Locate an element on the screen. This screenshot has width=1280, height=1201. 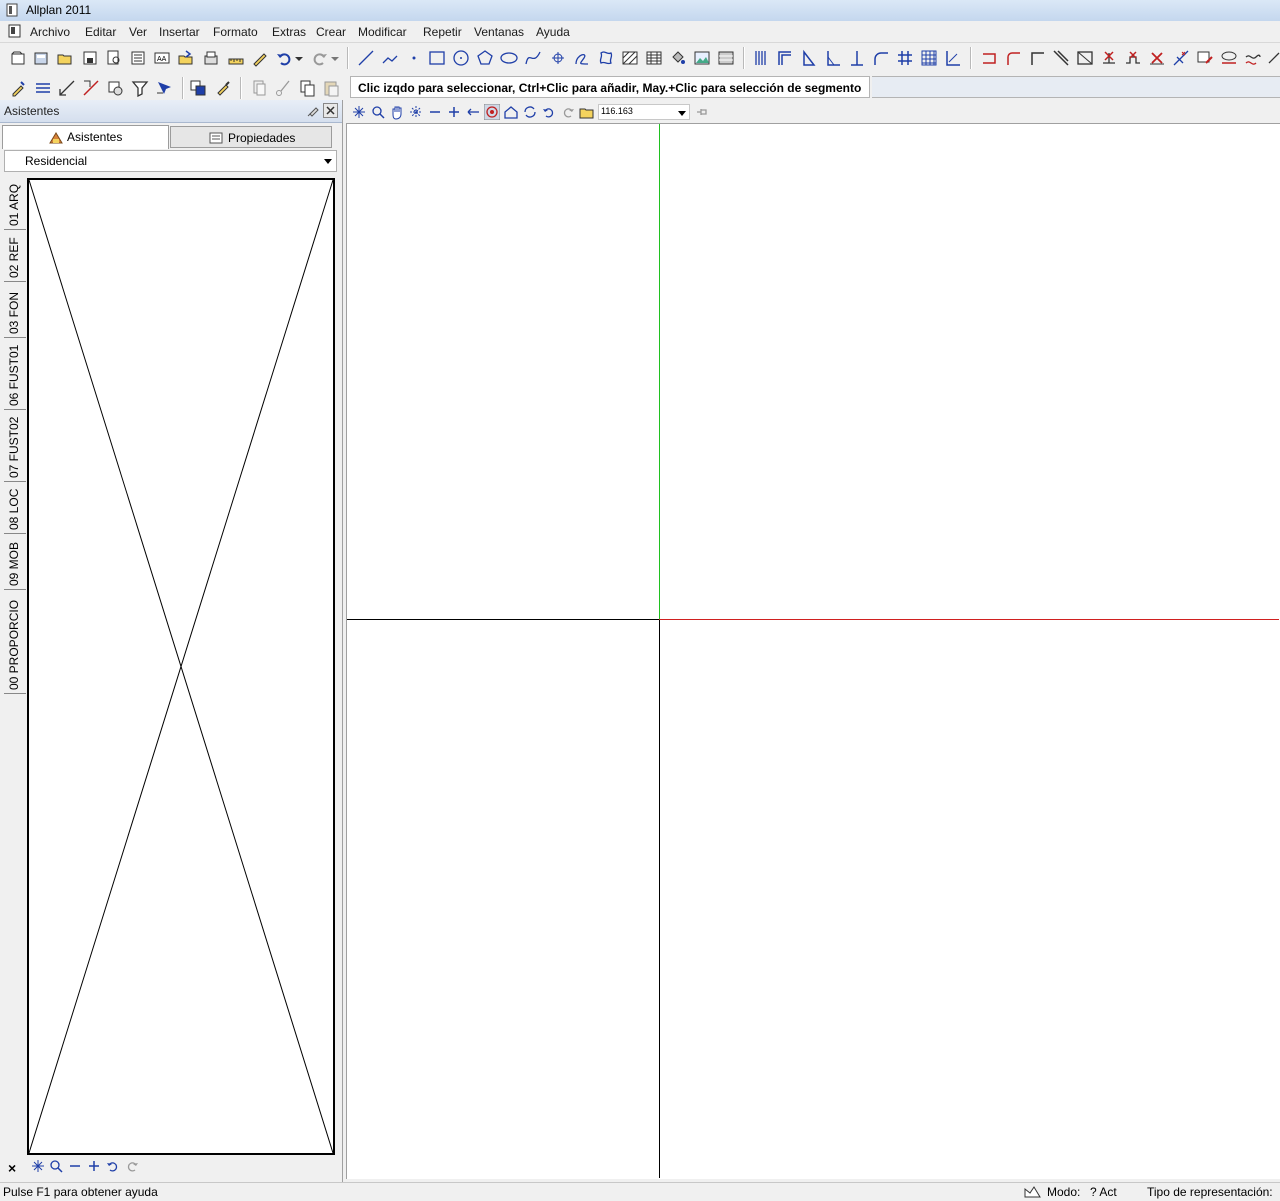
drawing-tools-icon is located at coordinates (260, 58).